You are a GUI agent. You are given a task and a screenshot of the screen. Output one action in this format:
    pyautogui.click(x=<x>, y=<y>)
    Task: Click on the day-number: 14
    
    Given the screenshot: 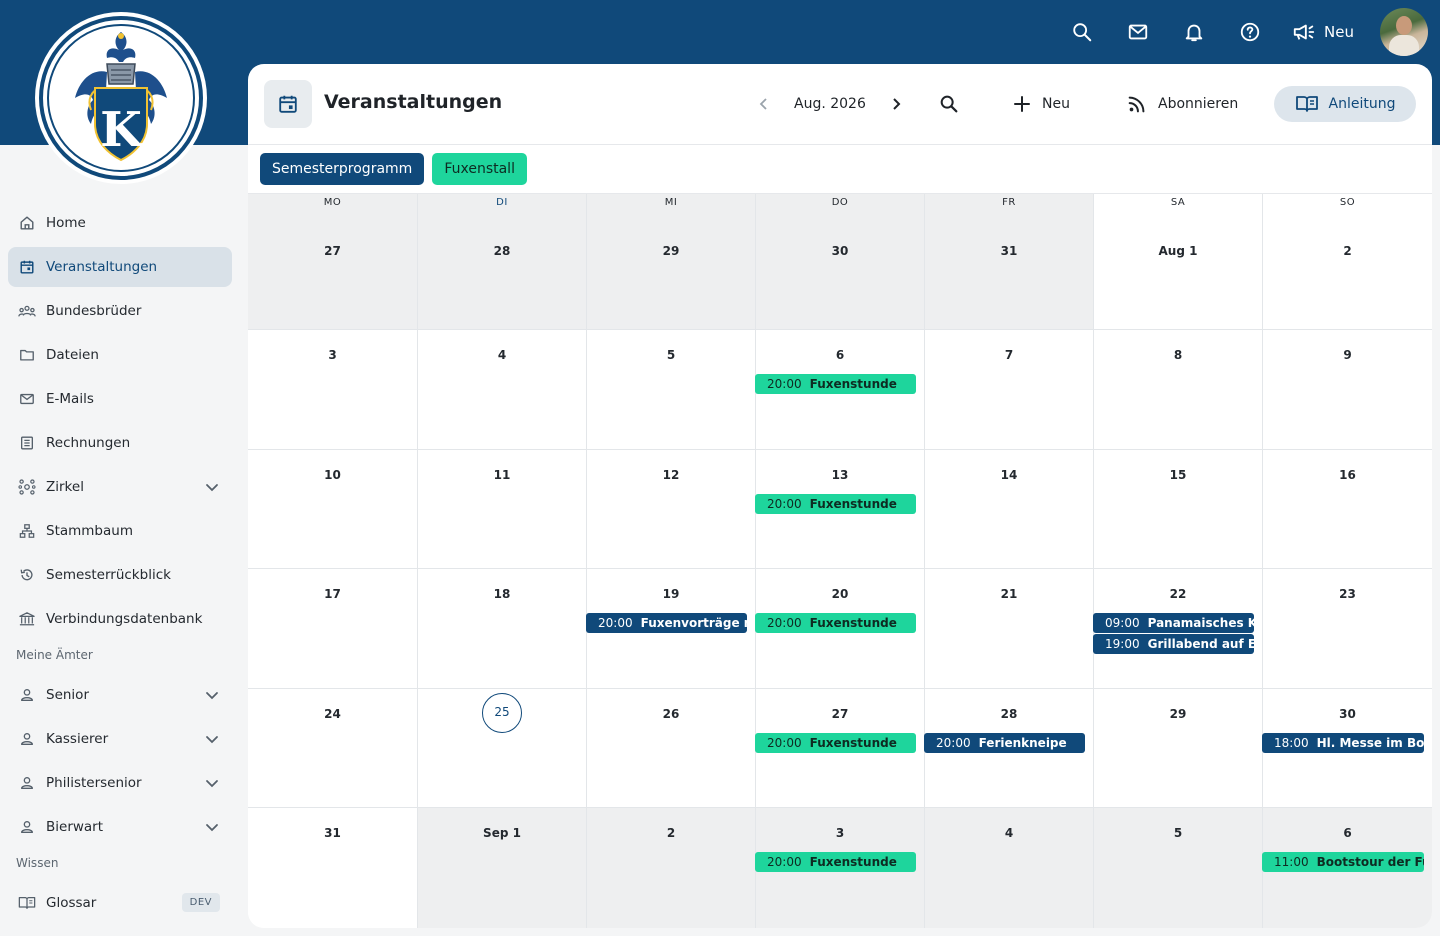 What is the action you would take?
    pyautogui.click(x=1009, y=475)
    